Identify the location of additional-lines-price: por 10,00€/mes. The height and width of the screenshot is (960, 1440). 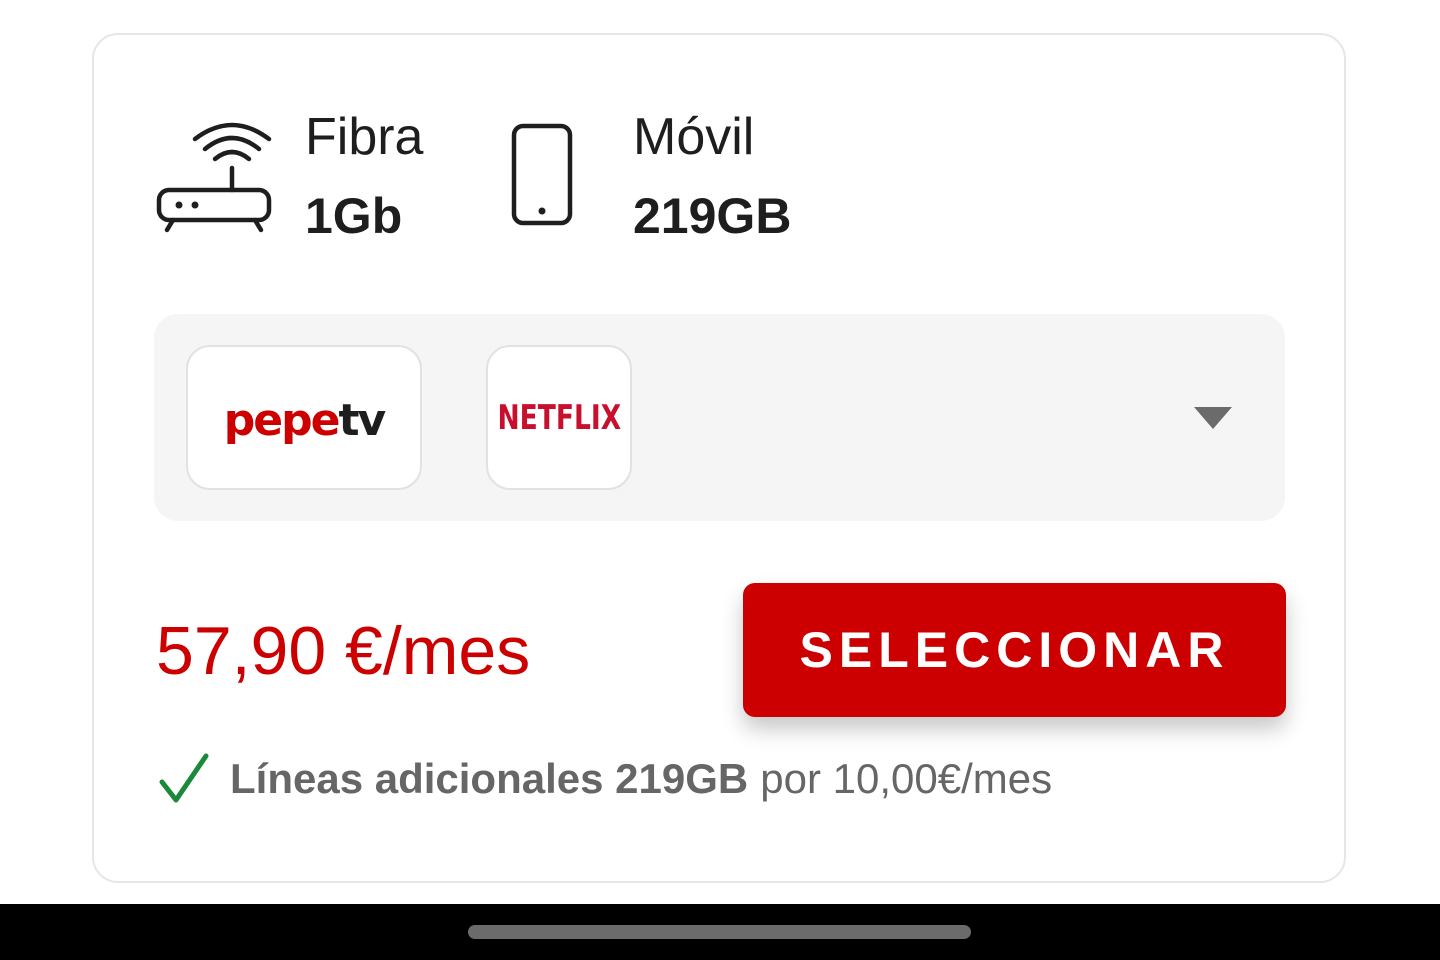
(906, 778).